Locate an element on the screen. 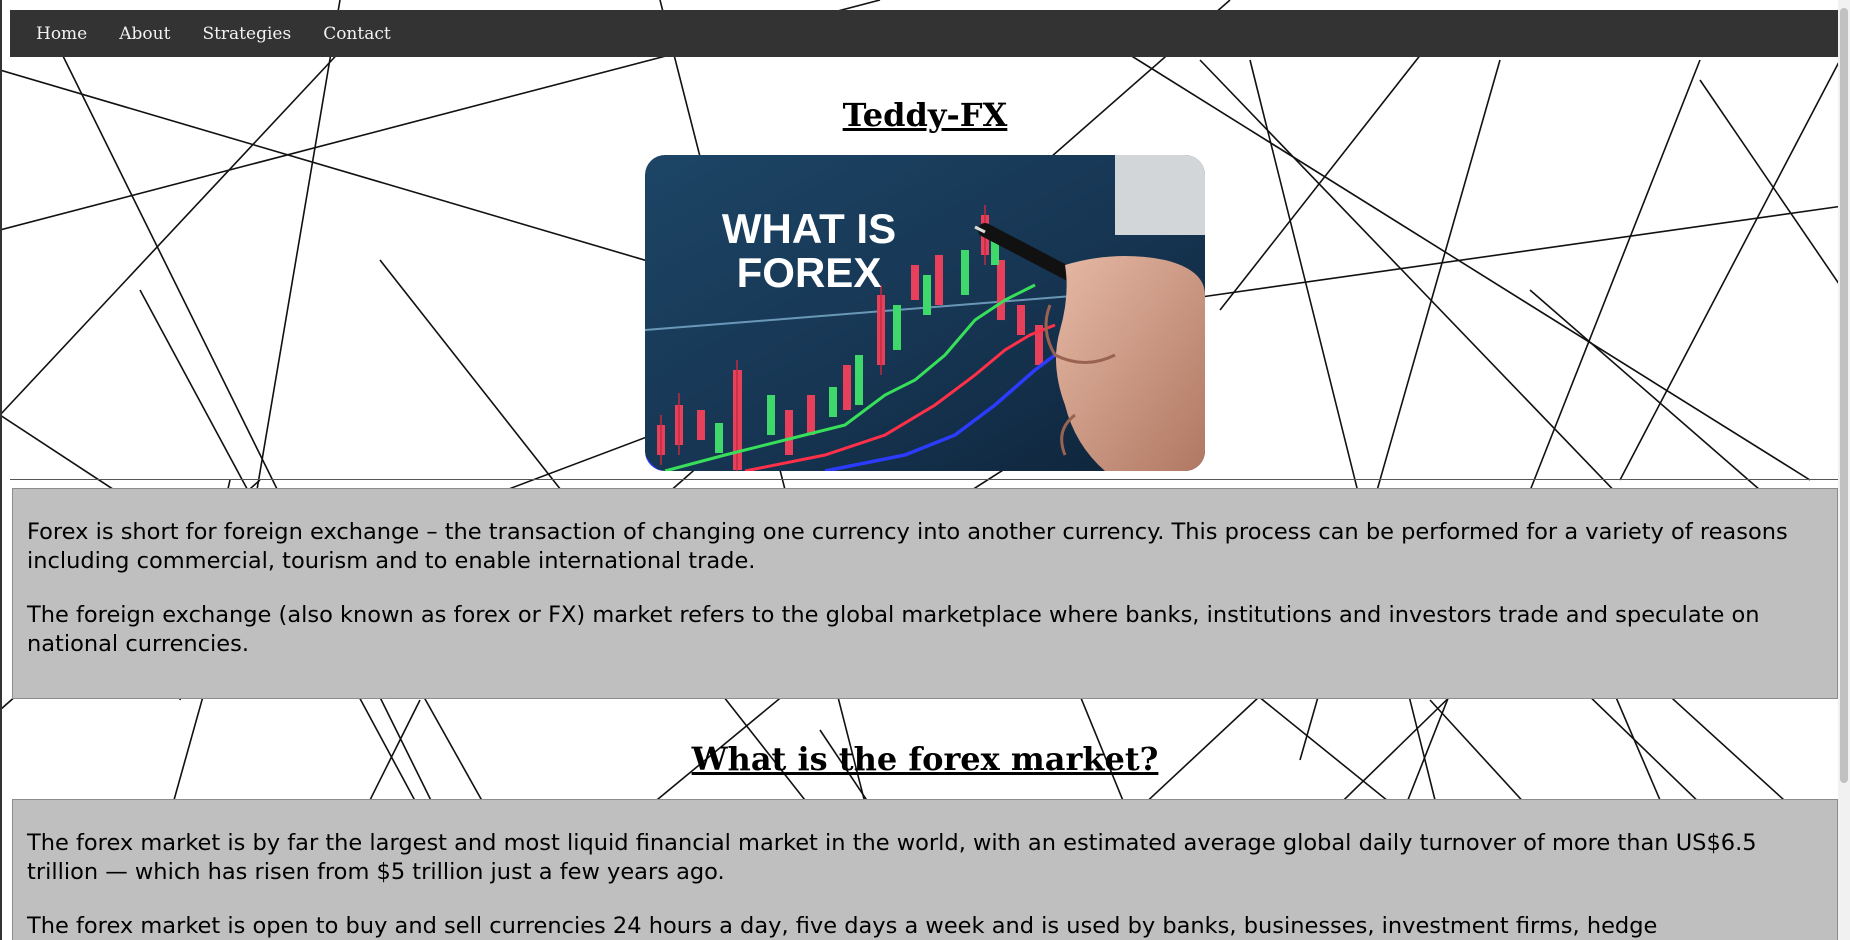 This screenshot has width=1850, height=940. hero-heading-line2: FOREX is located at coordinates (809, 272).